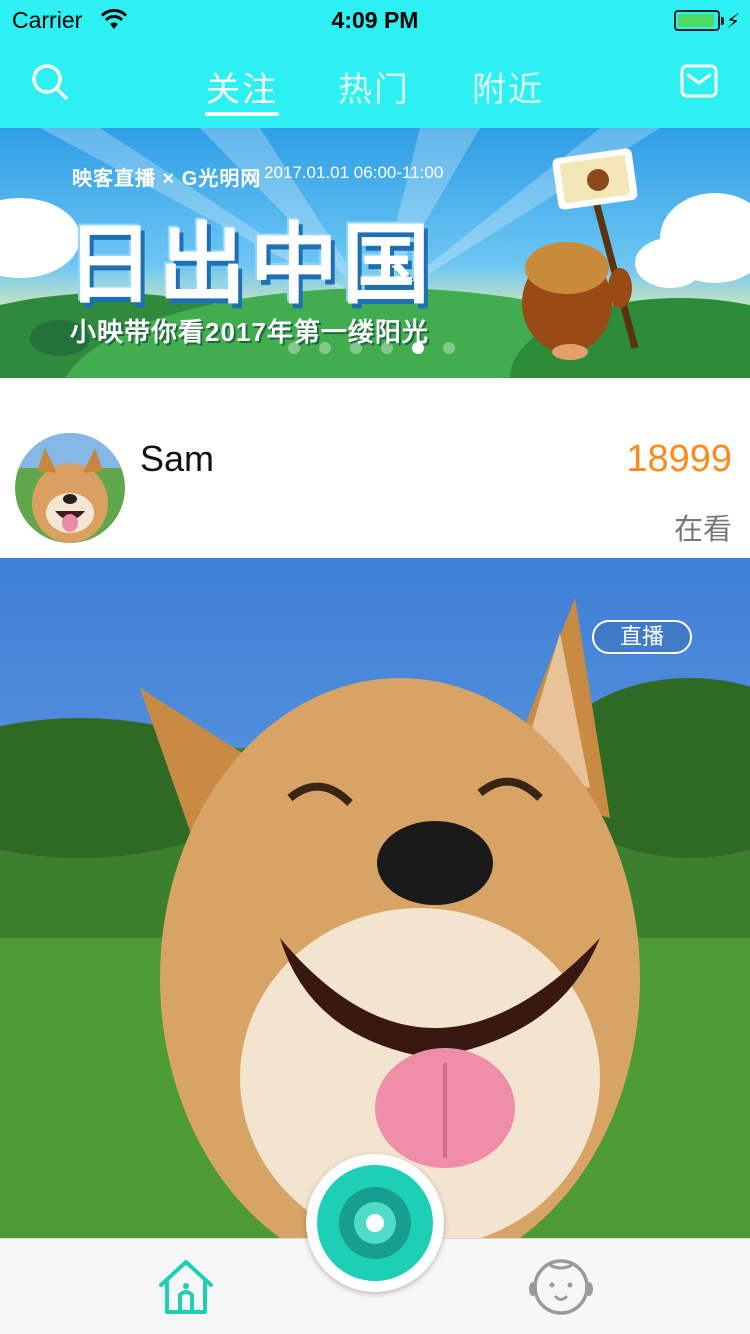  I want to click on profile-icon, so click(561, 1287).